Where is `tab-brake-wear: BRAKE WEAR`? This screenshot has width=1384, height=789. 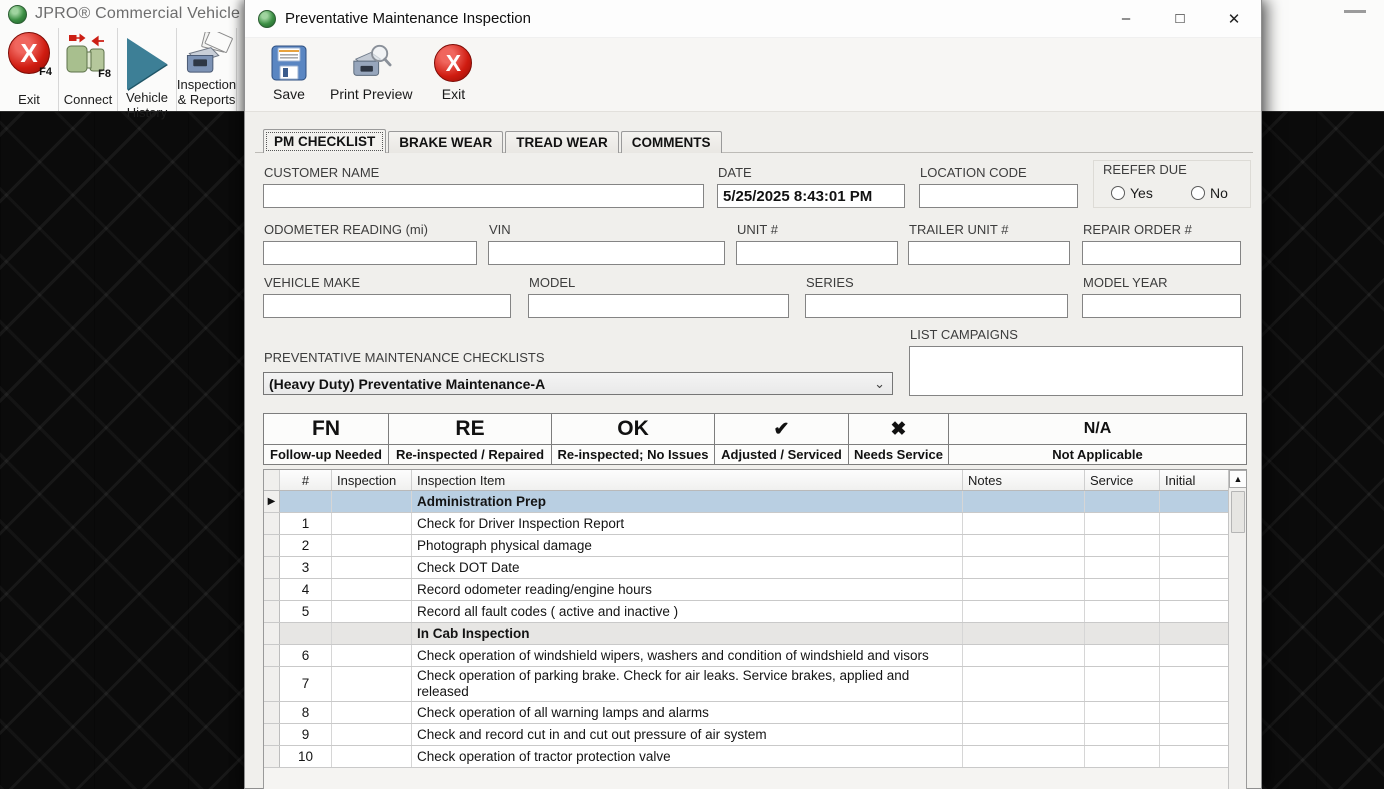 tab-brake-wear: BRAKE WEAR is located at coordinates (446, 142).